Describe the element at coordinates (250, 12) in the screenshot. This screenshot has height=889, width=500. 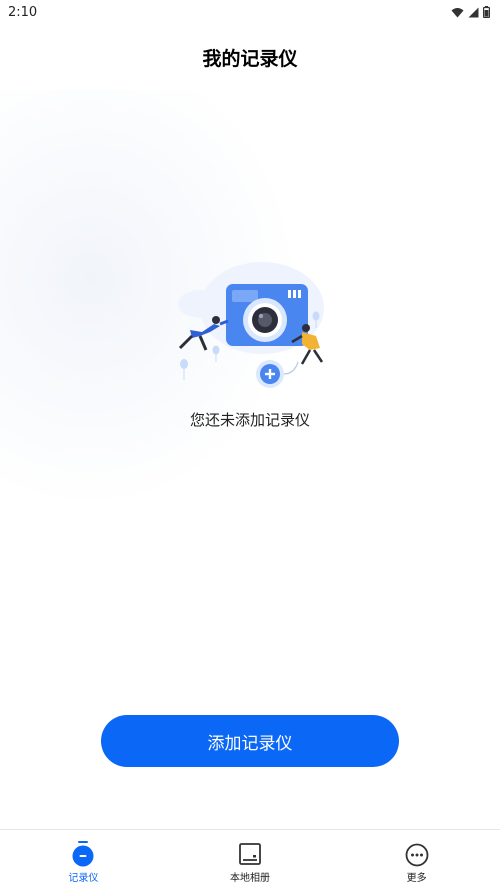
I see `status-bar: 2:10` at that location.